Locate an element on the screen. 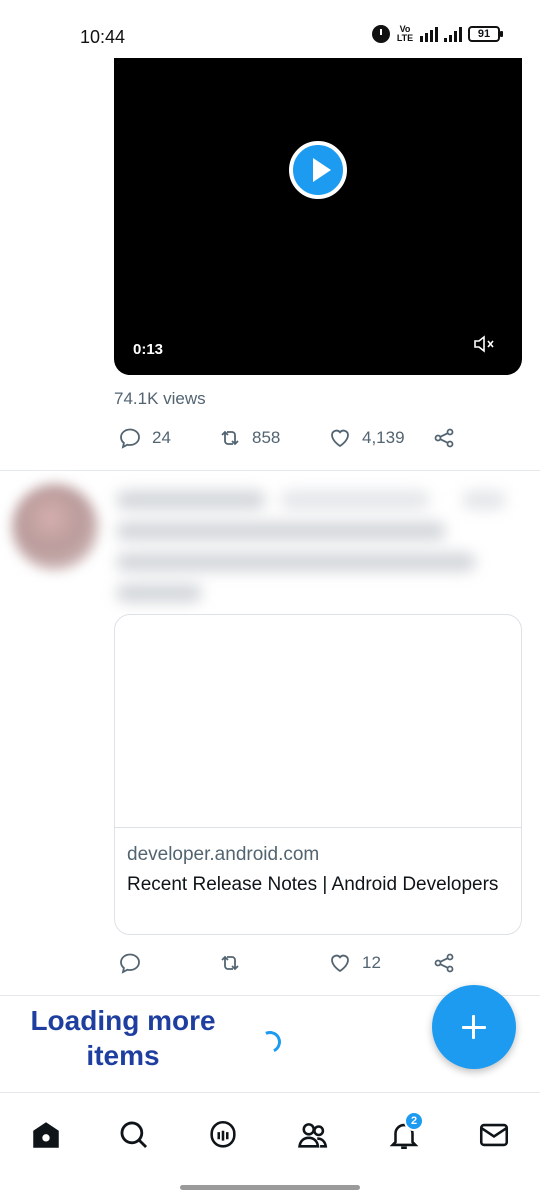 This screenshot has height=1200, width=540. messages-icon is located at coordinates (494, 1135).